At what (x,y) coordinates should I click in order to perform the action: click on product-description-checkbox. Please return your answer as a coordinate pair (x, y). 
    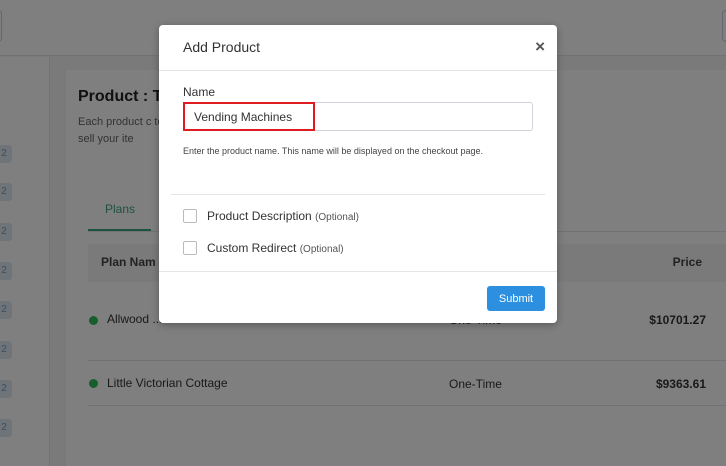
    Looking at the image, I should click on (190, 216).